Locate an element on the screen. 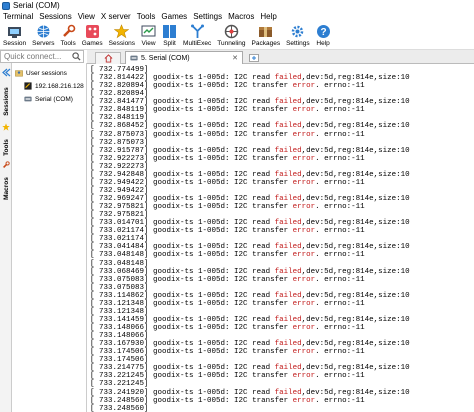 This screenshot has height=412, width=474. menu-item-terminal: Terminal is located at coordinates (18, 16).